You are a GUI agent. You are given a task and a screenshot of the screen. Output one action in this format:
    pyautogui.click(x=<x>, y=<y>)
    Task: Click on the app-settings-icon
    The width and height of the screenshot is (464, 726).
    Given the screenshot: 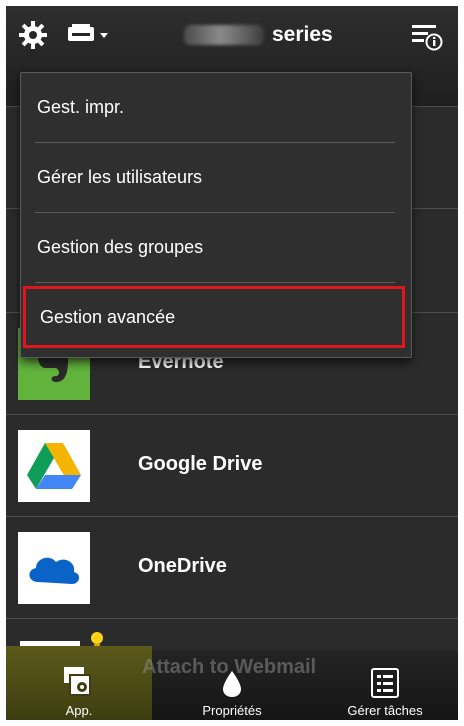 What is the action you would take?
    pyautogui.click(x=77, y=681)
    